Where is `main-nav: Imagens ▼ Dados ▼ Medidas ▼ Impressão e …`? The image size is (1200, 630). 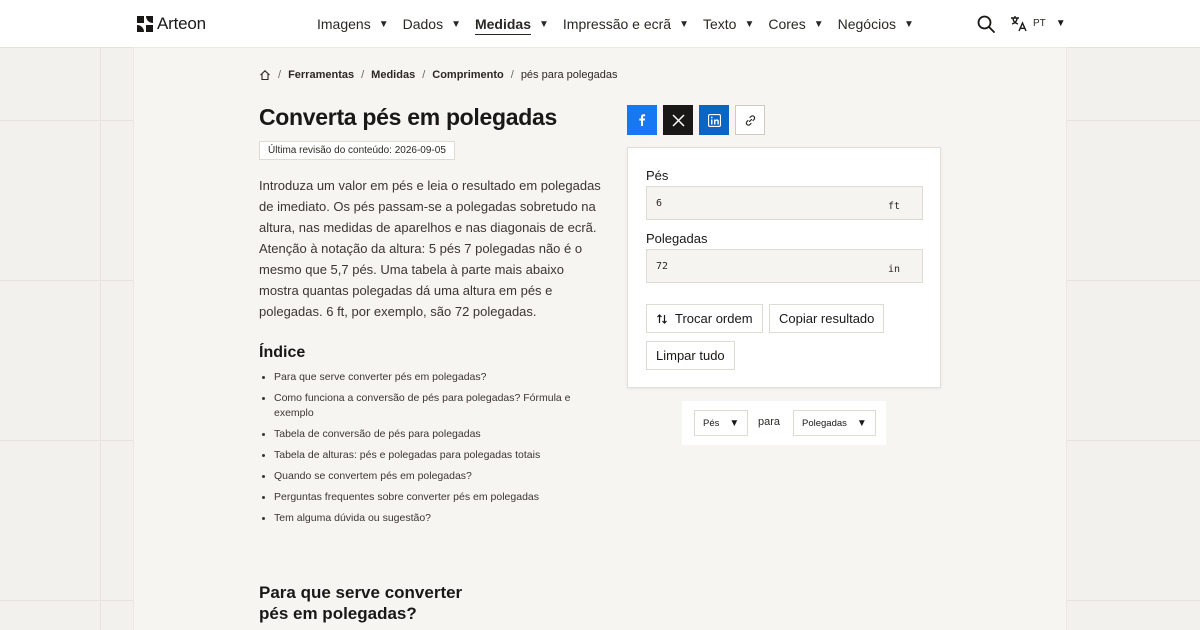 main-nav: Imagens ▼ Dados ▼ Medidas ▼ Impressão e … is located at coordinates (622, 24).